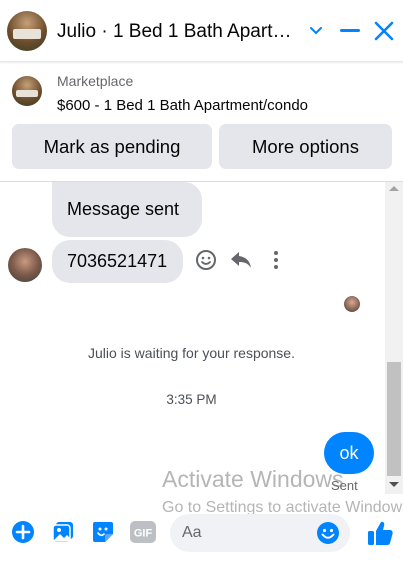  Describe the element at coordinates (191, 353) in the screenshot. I see `waiting-notice: Julio is waiting for your response.` at that location.